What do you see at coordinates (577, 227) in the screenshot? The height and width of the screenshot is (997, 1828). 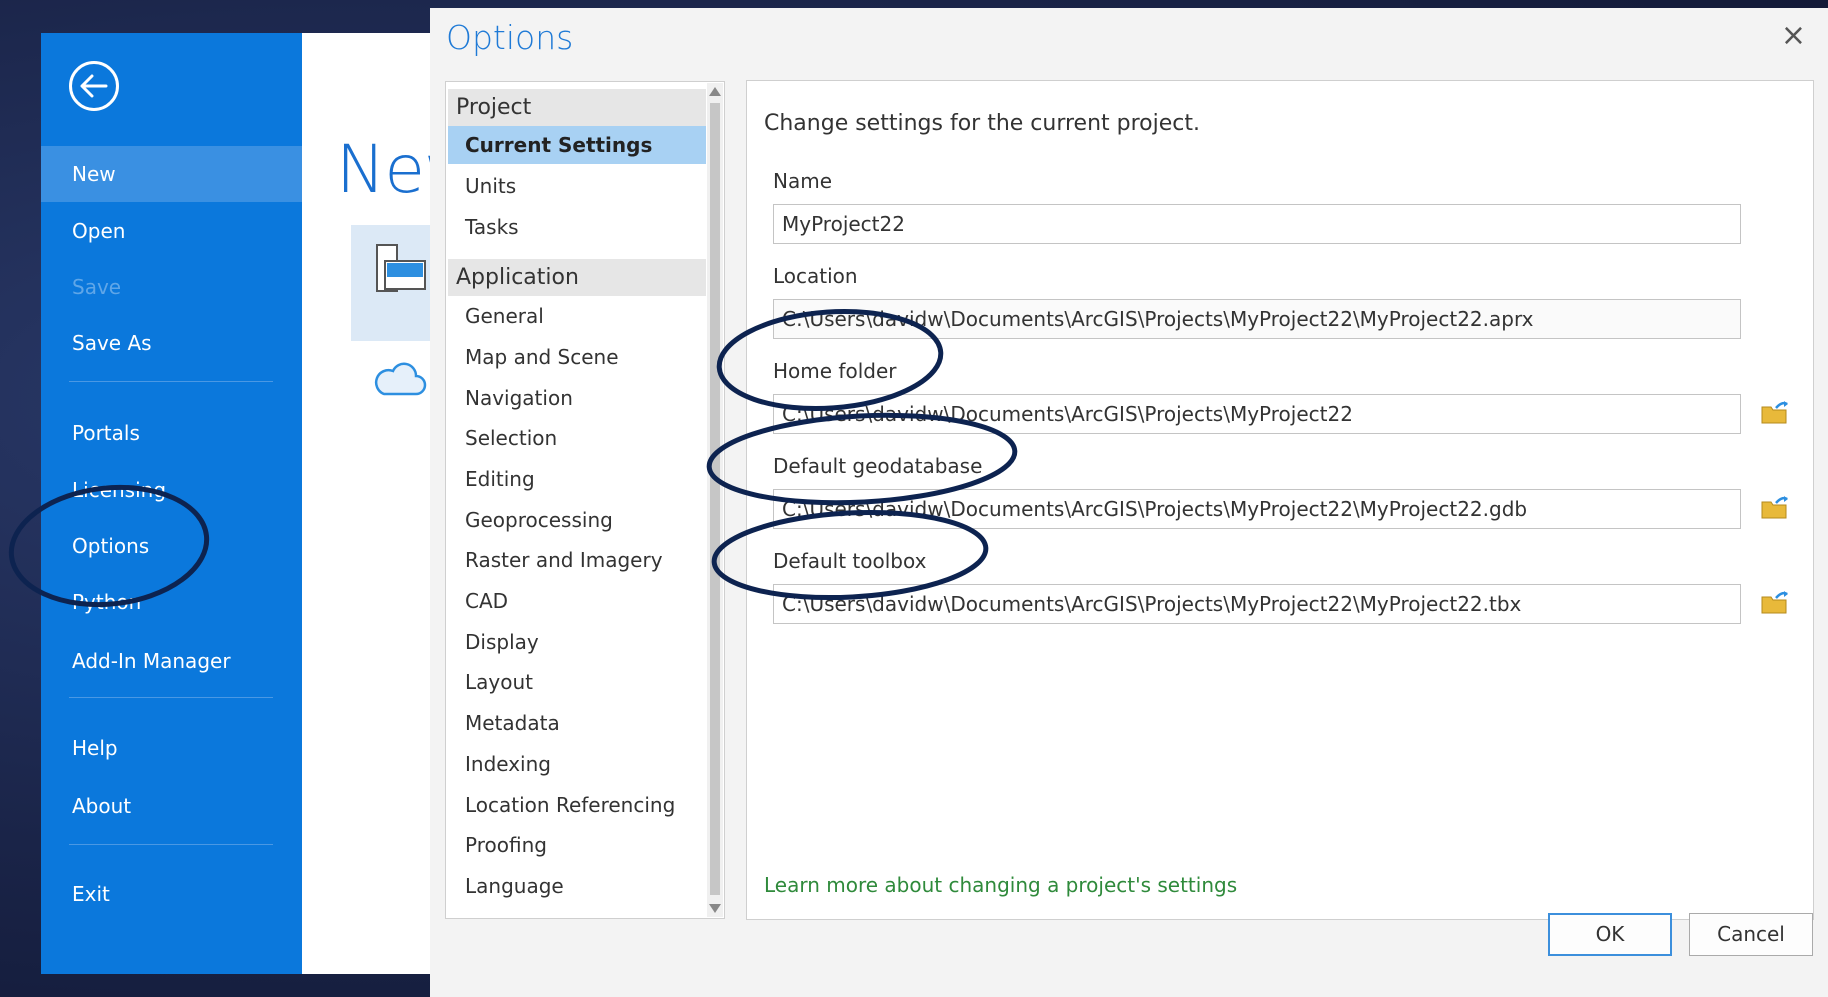 I see `nav-item-tasks: Tasks` at bounding box center [577, 227].